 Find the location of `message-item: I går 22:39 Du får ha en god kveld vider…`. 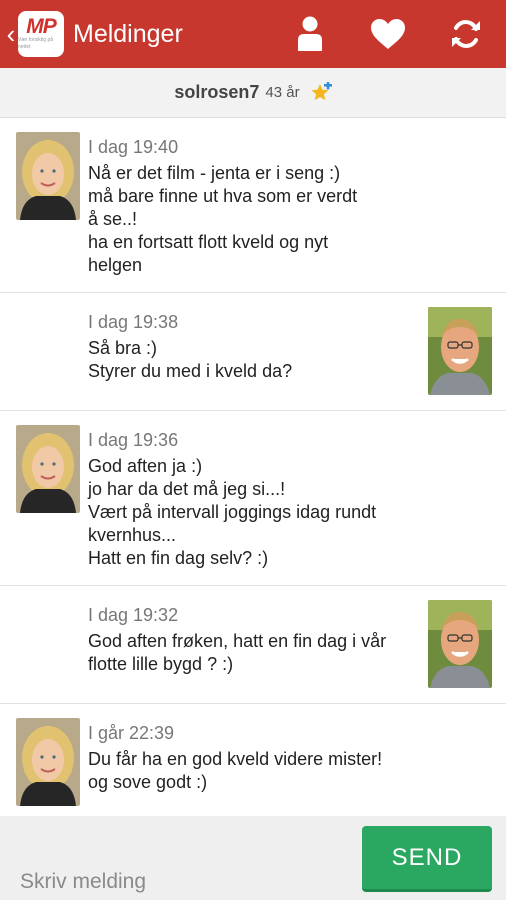

message-item: I går 22:39 Du får ha en god kveld vider… is located at coordinates (253, 760).